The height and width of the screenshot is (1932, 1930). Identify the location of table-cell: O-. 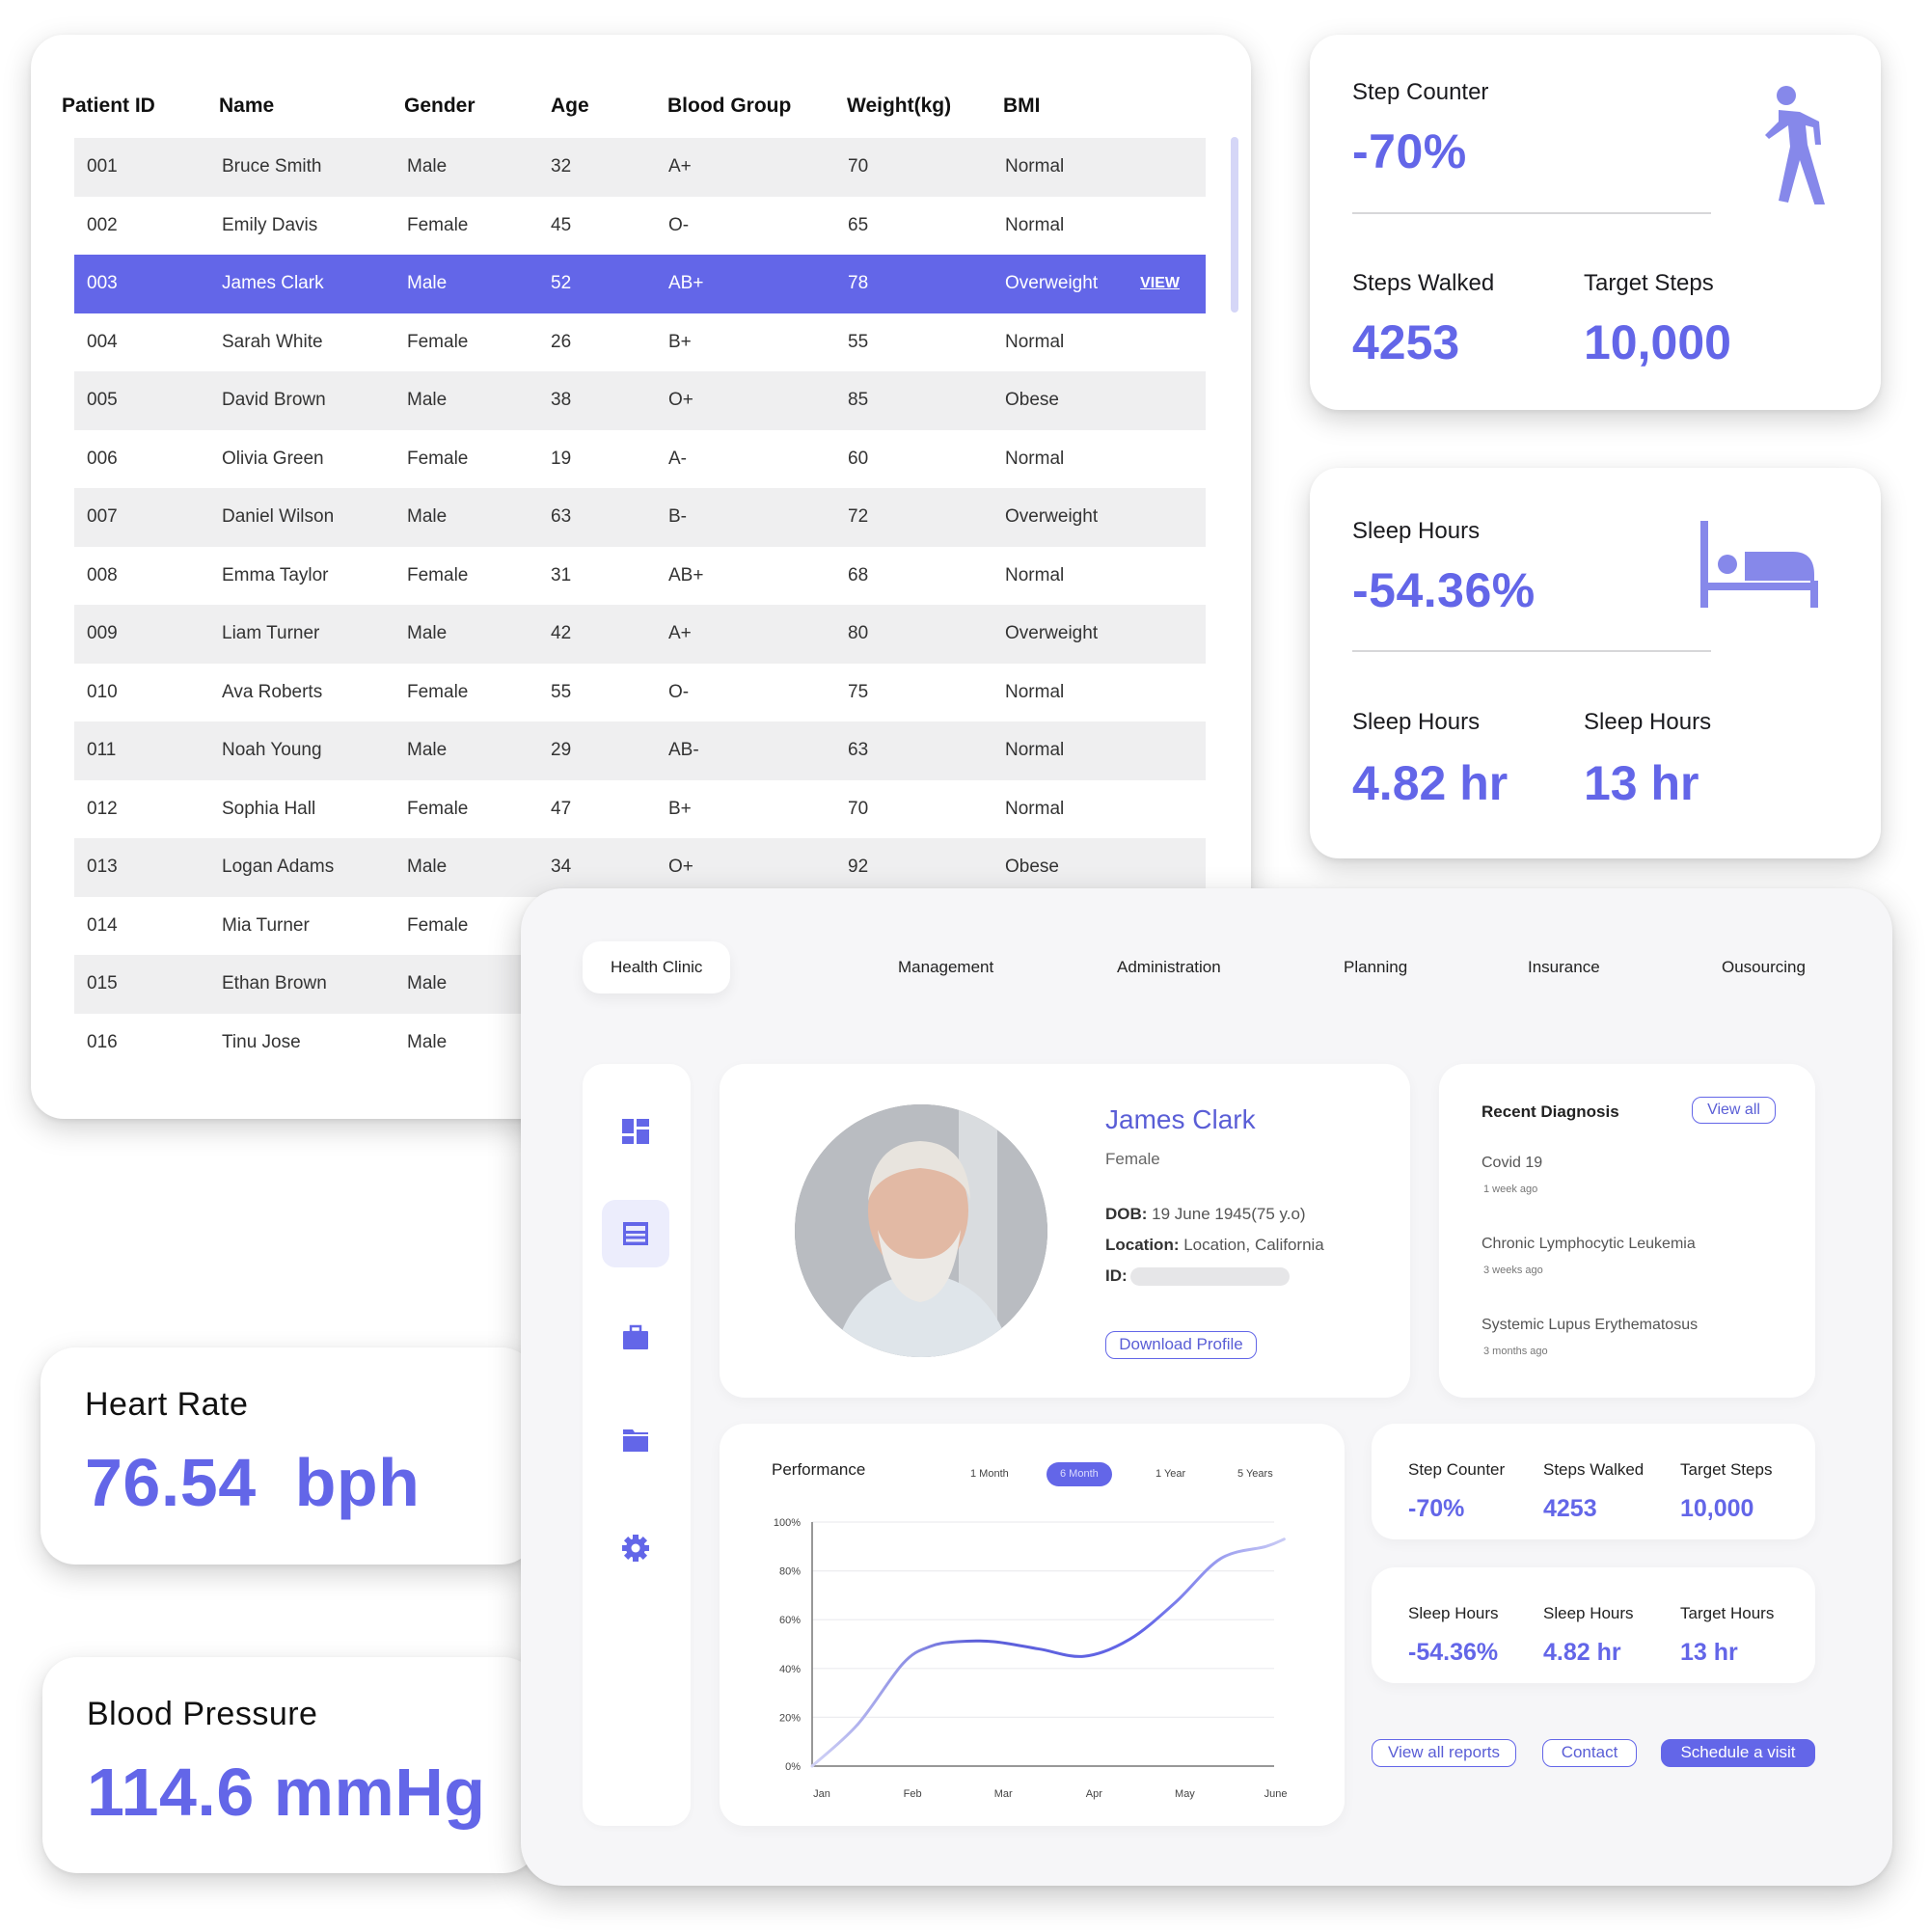
(679, 691).